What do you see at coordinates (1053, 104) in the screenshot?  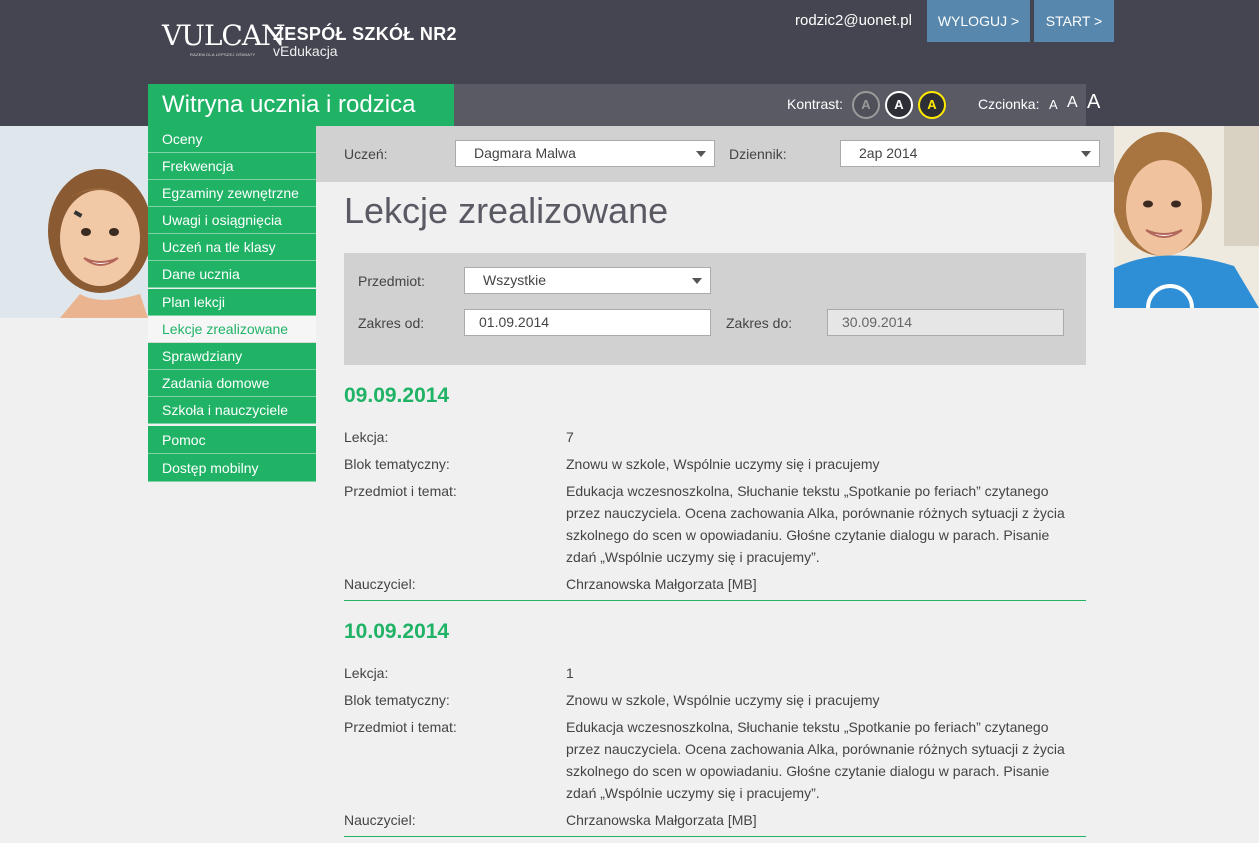 I see `font-small-button: A` at bounding box center [1053, 104].